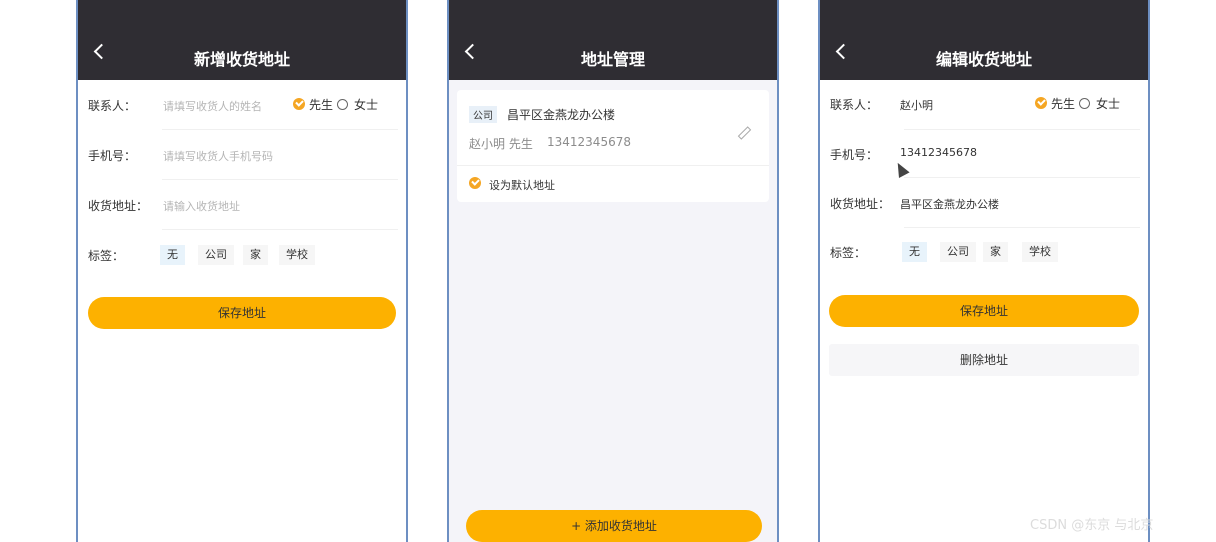 The image size is (1216, 542). Describe the element at coordinates (483, 114) in the screenshot. I see `address-tag-badge: 公司` at that location.